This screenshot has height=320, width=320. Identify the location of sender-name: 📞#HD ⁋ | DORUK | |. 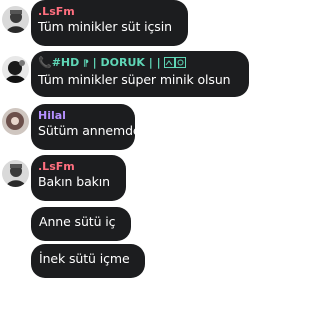
(139, 64).